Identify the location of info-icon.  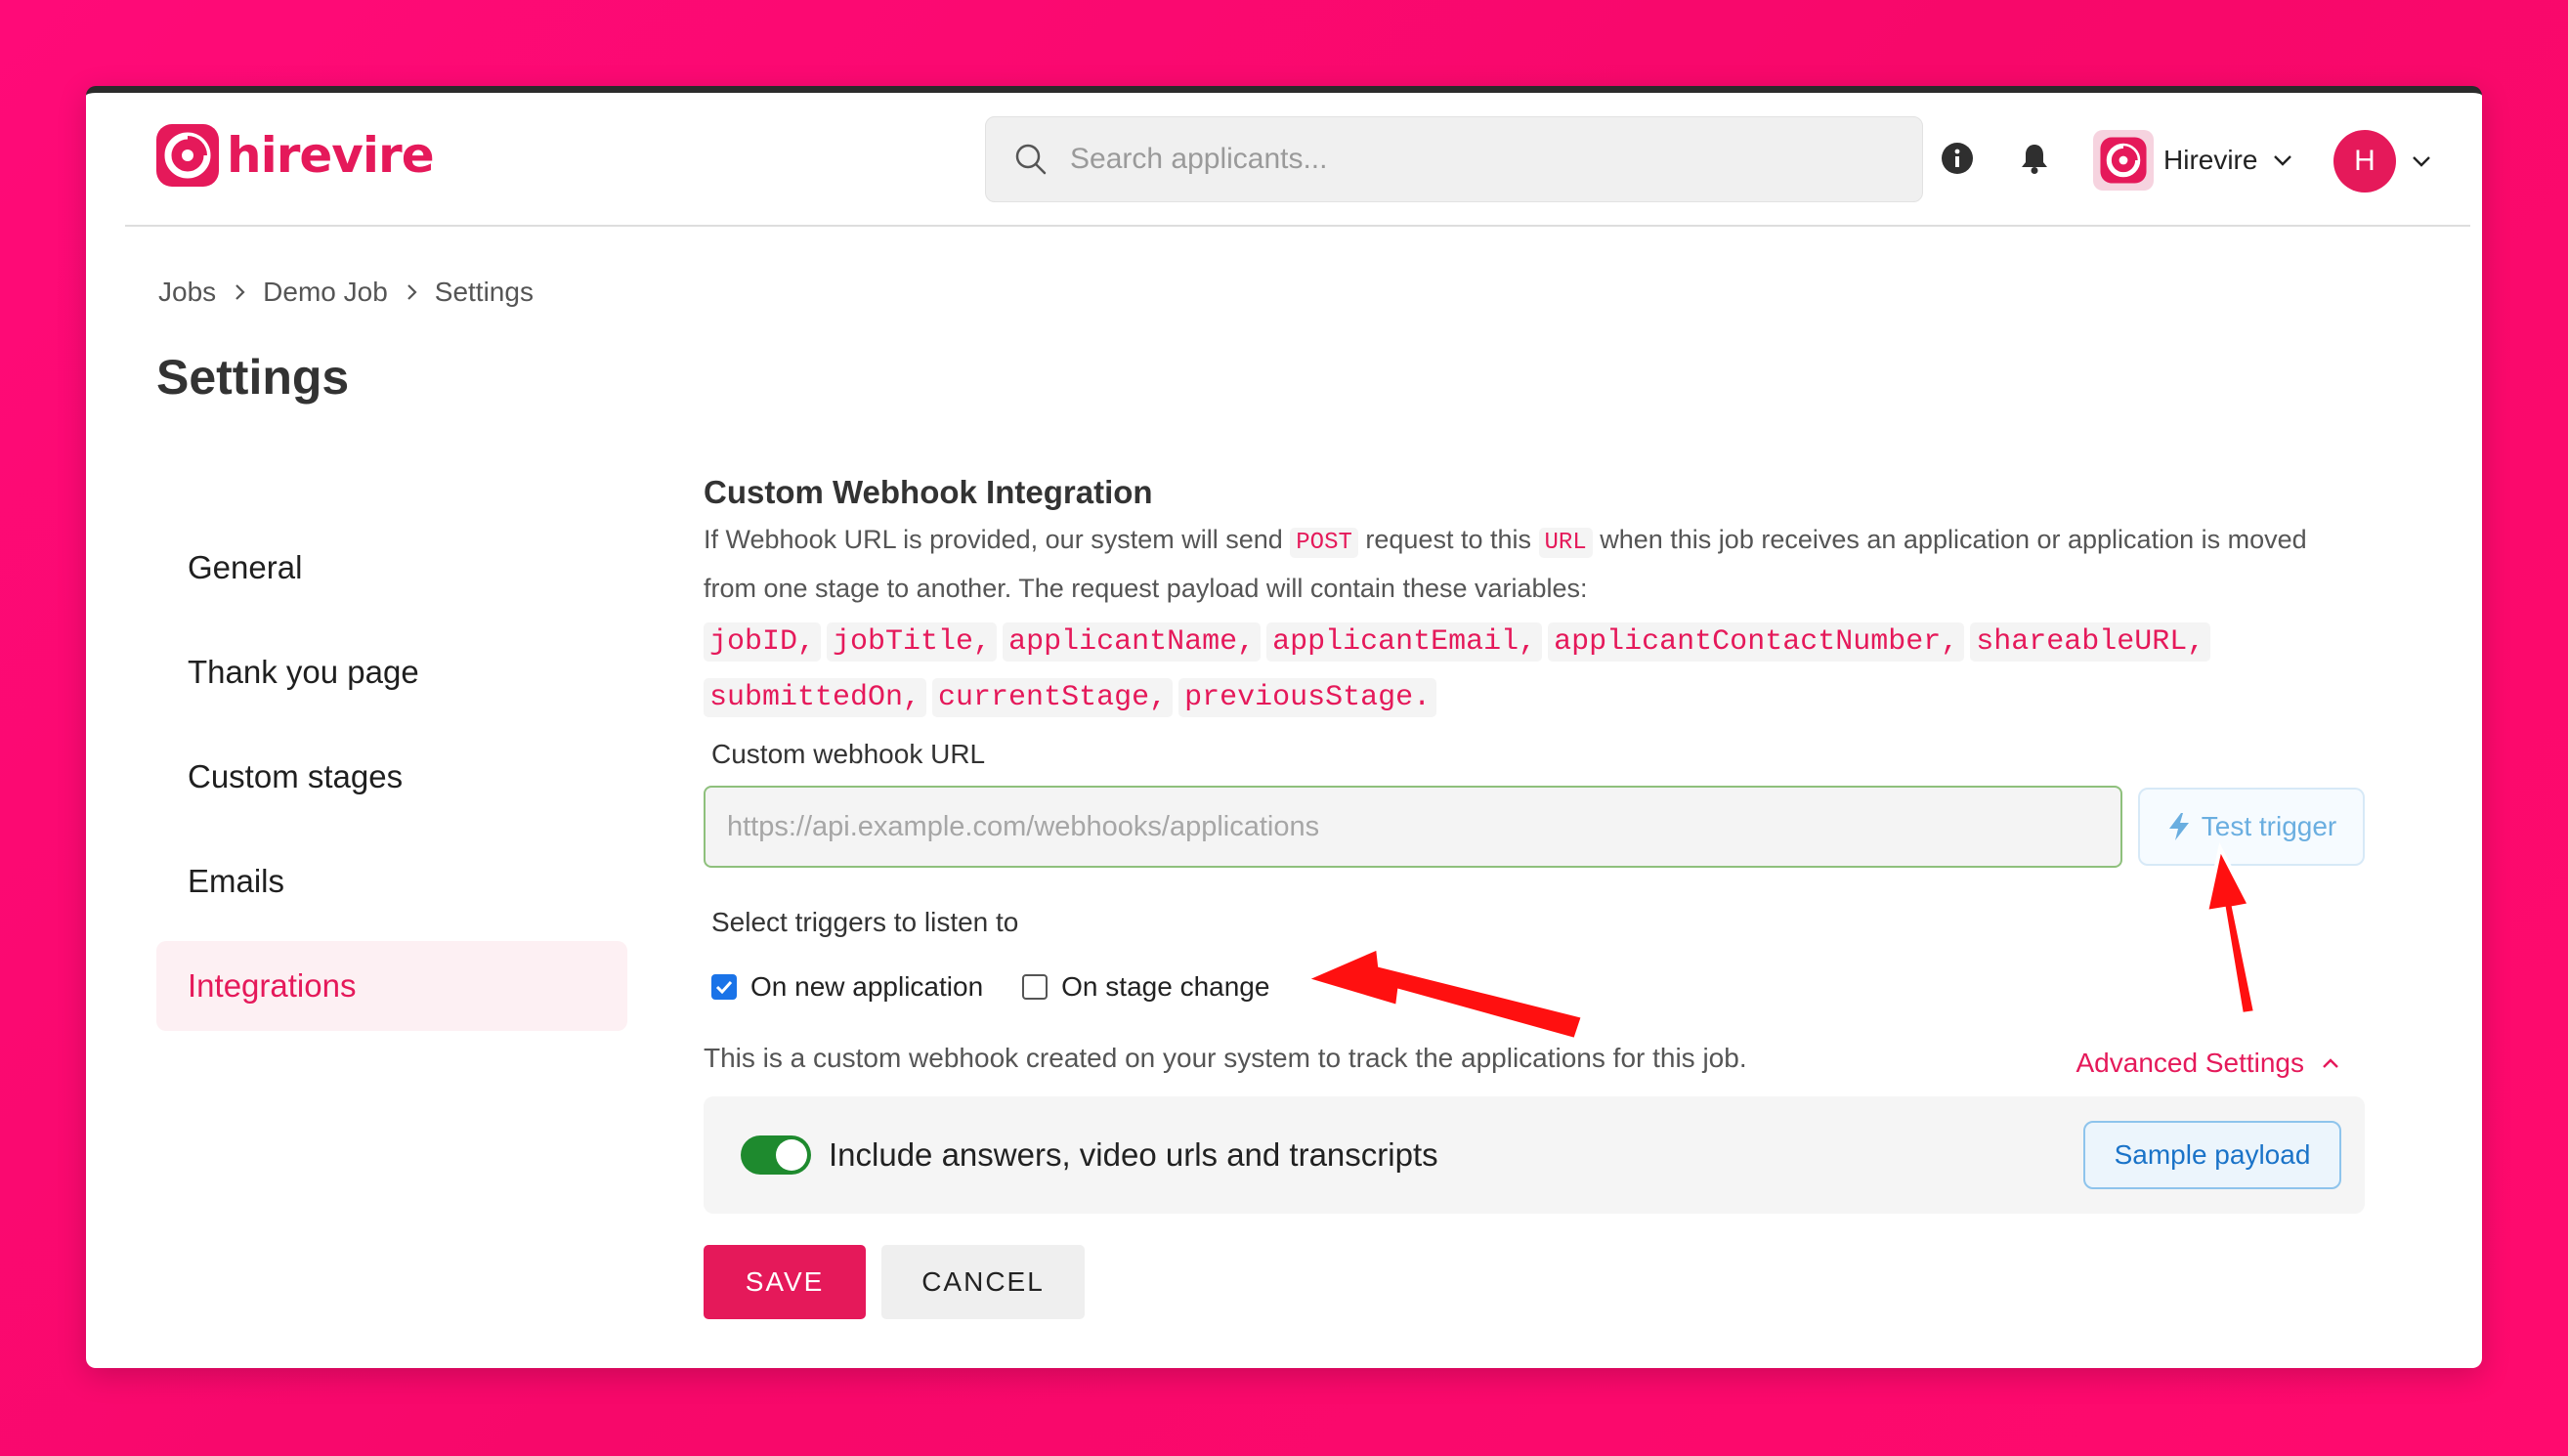
(1957, 158).